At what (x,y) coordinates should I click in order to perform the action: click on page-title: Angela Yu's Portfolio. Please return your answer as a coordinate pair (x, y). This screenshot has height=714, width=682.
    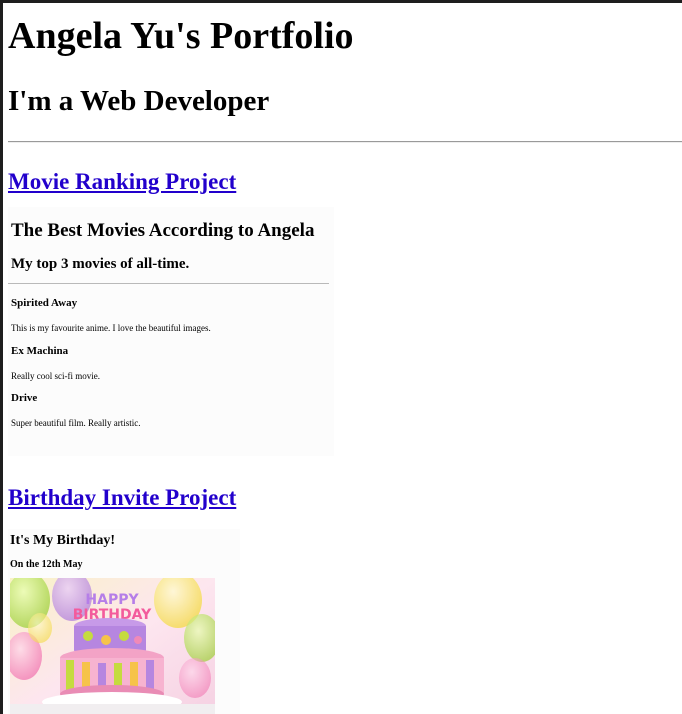
    Looking at the image, I should click on (181, 36).